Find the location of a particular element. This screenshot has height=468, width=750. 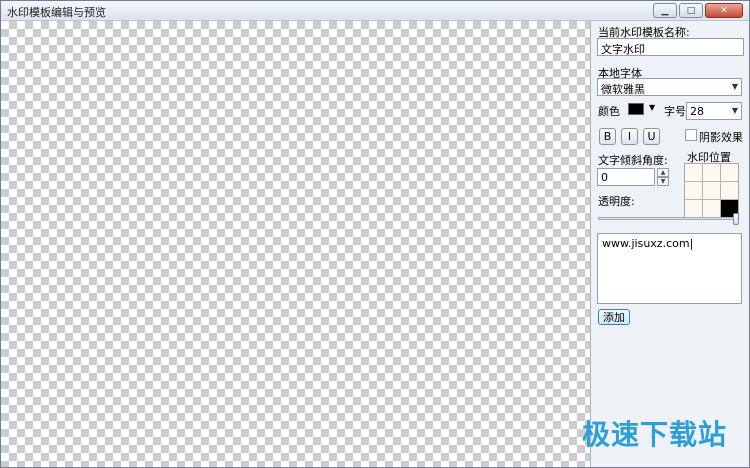

shadow-label: 阴影效果 is located at coordinates (721, 137).